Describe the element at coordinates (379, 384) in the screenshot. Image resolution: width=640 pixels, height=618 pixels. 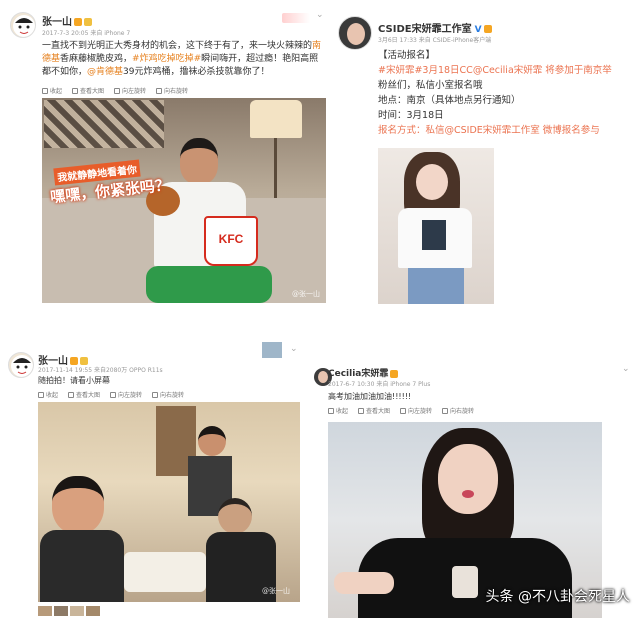
I see `post-meta: 2017-6-7 10:30 来自 iPhone 7 Plus` at that location.